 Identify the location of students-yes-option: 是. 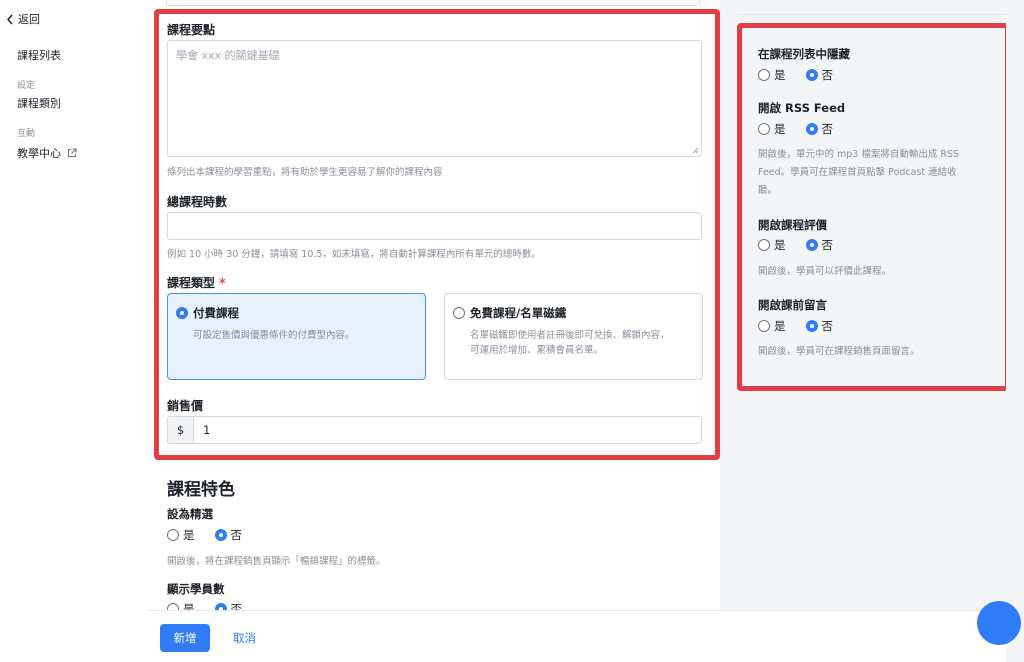
(181, 605).